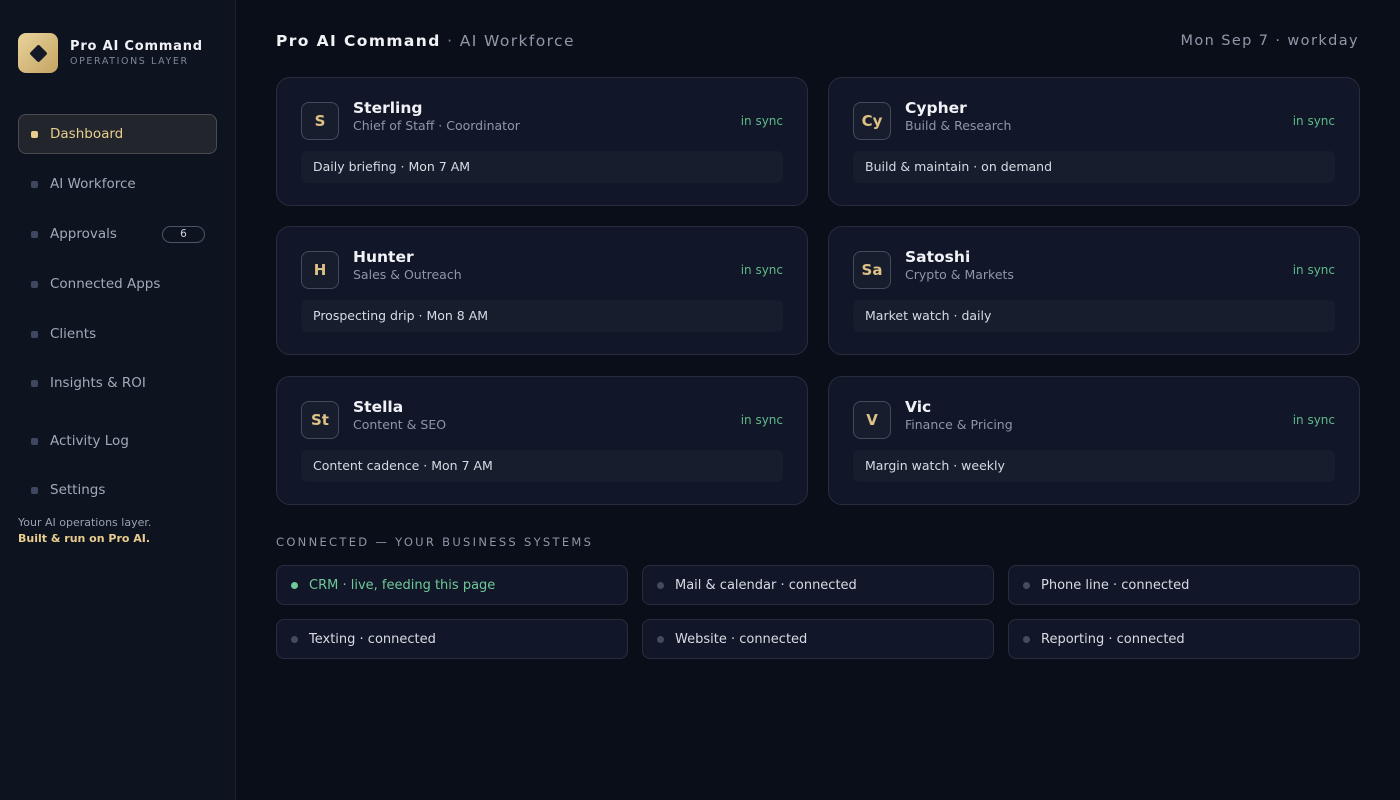 Image resolution: width=1400 pixels, height=800 pixels. I want to click on sidebar-item-connected-apps: Connected Apps, so click(117, 284).